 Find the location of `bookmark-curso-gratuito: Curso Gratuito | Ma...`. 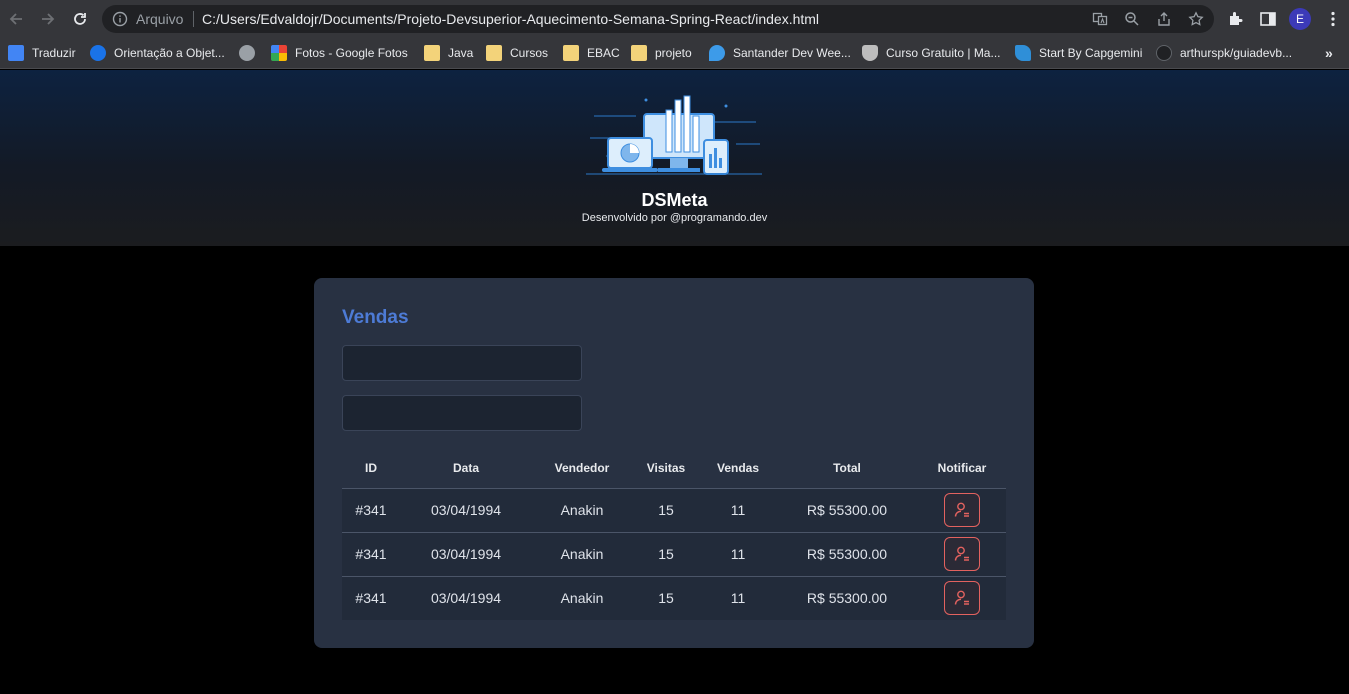

bookmark-curso-gratuito: Curso Gratuito | Ma... is located at coordinates (931, 53).